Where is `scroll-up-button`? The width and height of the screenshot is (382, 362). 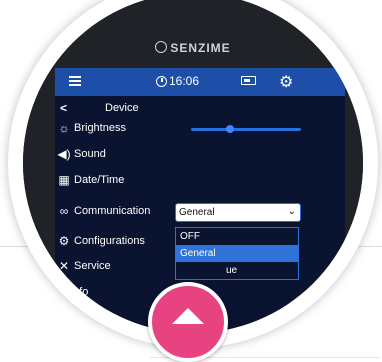
scroll-up-button is located at coordinates (188, 322).